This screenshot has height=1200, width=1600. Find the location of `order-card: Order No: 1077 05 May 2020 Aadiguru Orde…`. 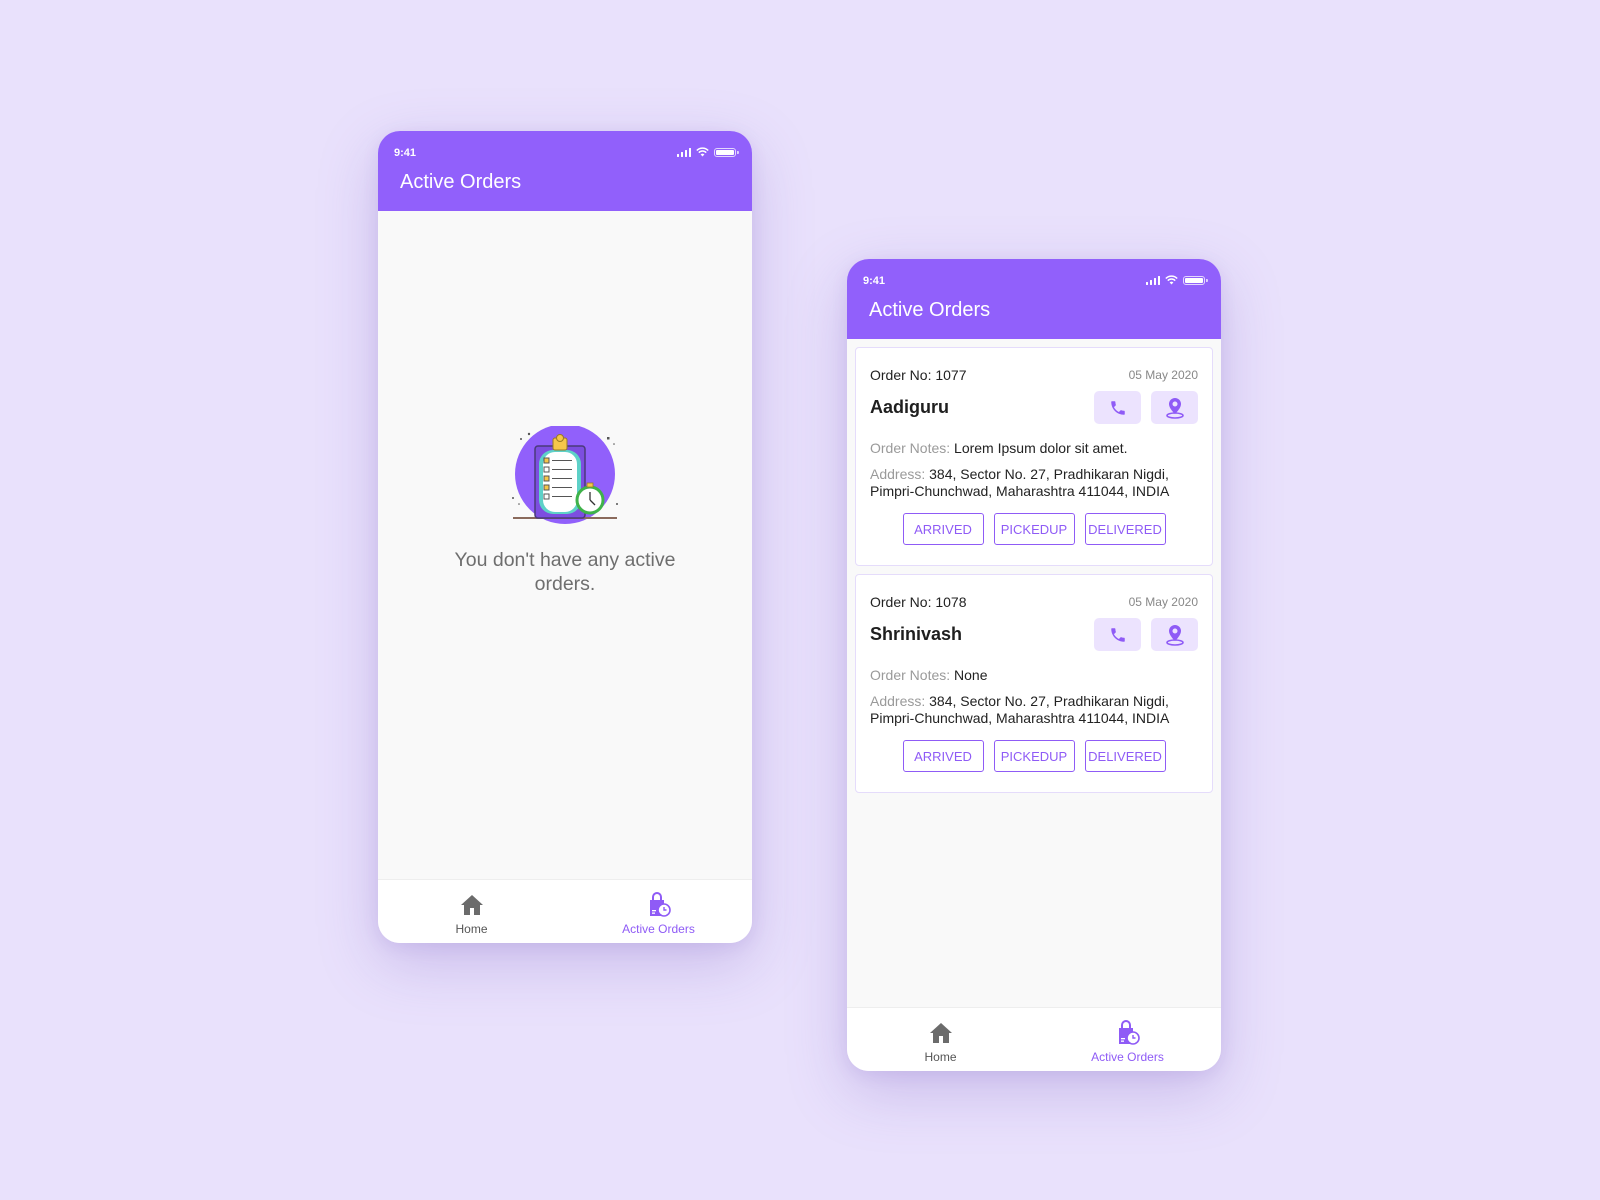

order-card: Order No: 1077 05 May 2020 Aadiguru Orde… is located at coordinates (1034, 456).